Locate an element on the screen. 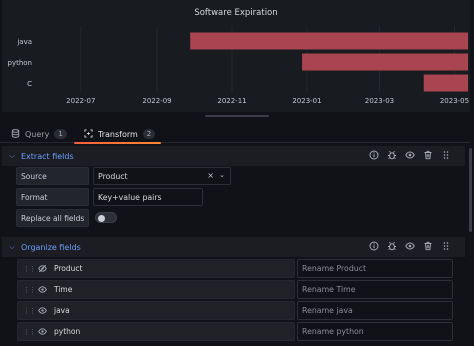  category-label: java is located at coordinates (24, 42).